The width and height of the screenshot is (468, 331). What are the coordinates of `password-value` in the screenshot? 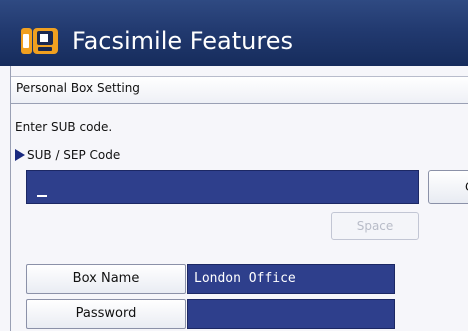 It's located at (291, 314).